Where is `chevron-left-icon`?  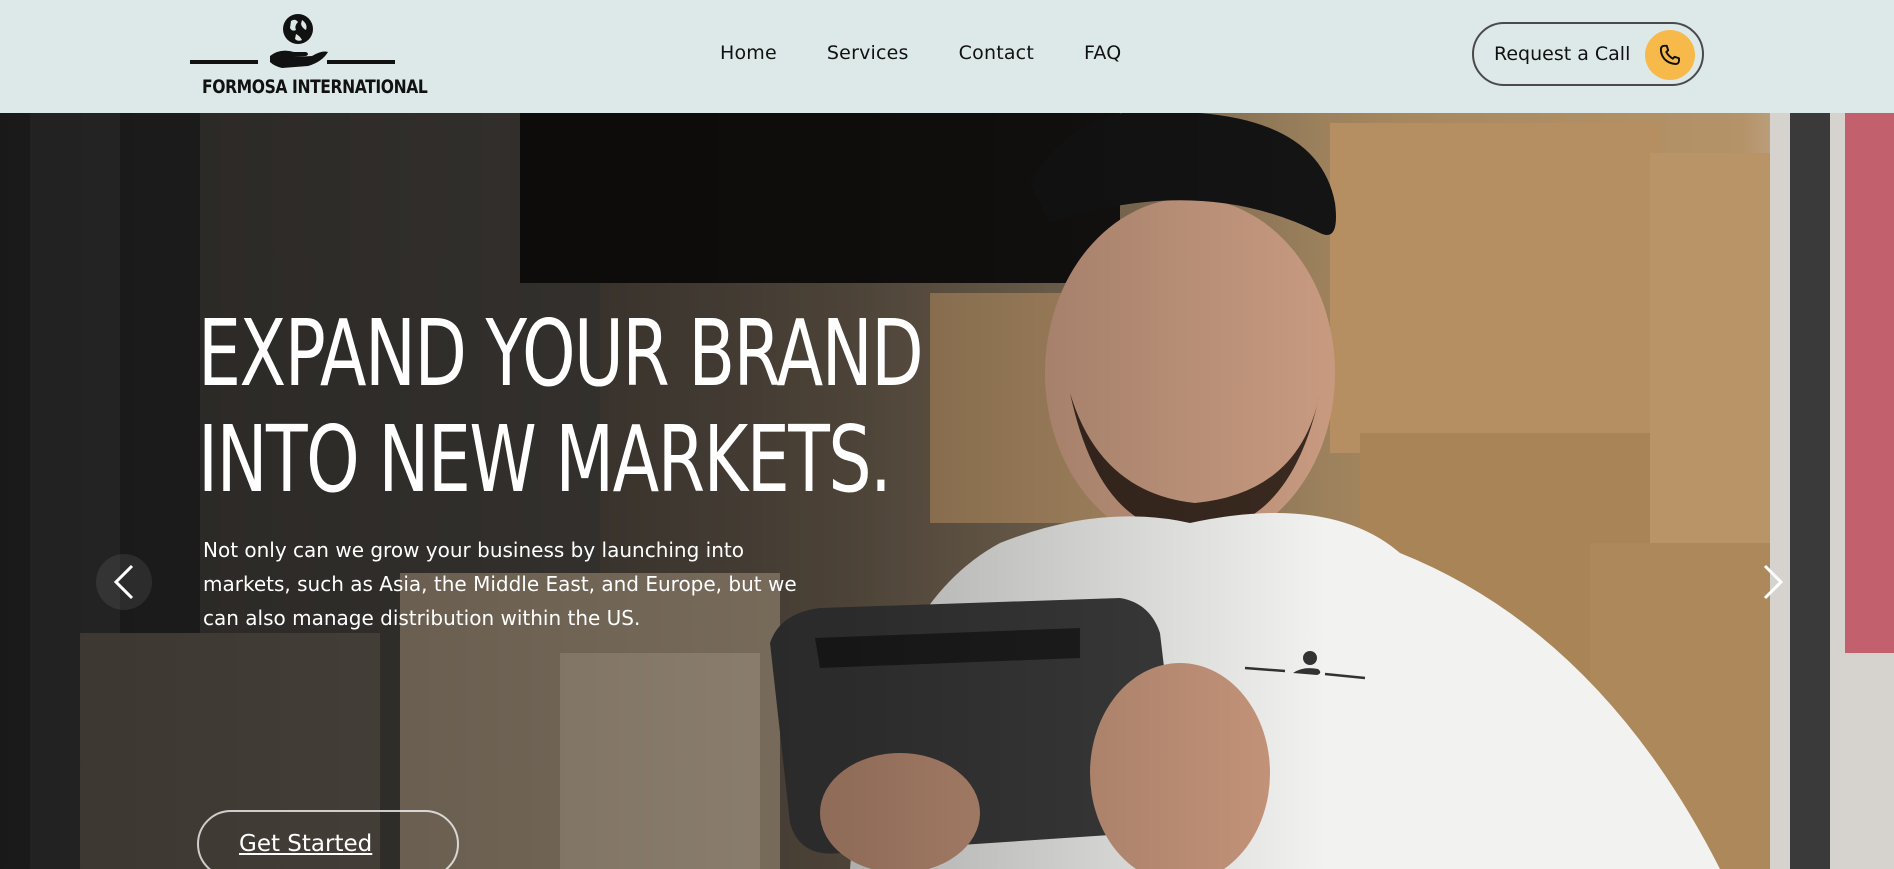 chevron-left-icon is located at coordinates (123, 582).